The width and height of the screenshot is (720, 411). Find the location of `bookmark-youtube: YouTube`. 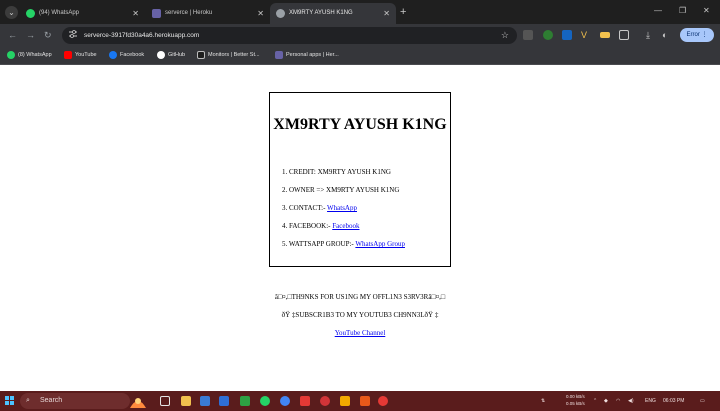

bookmark-youtube: YouTube is located at coordinates (80, 55).